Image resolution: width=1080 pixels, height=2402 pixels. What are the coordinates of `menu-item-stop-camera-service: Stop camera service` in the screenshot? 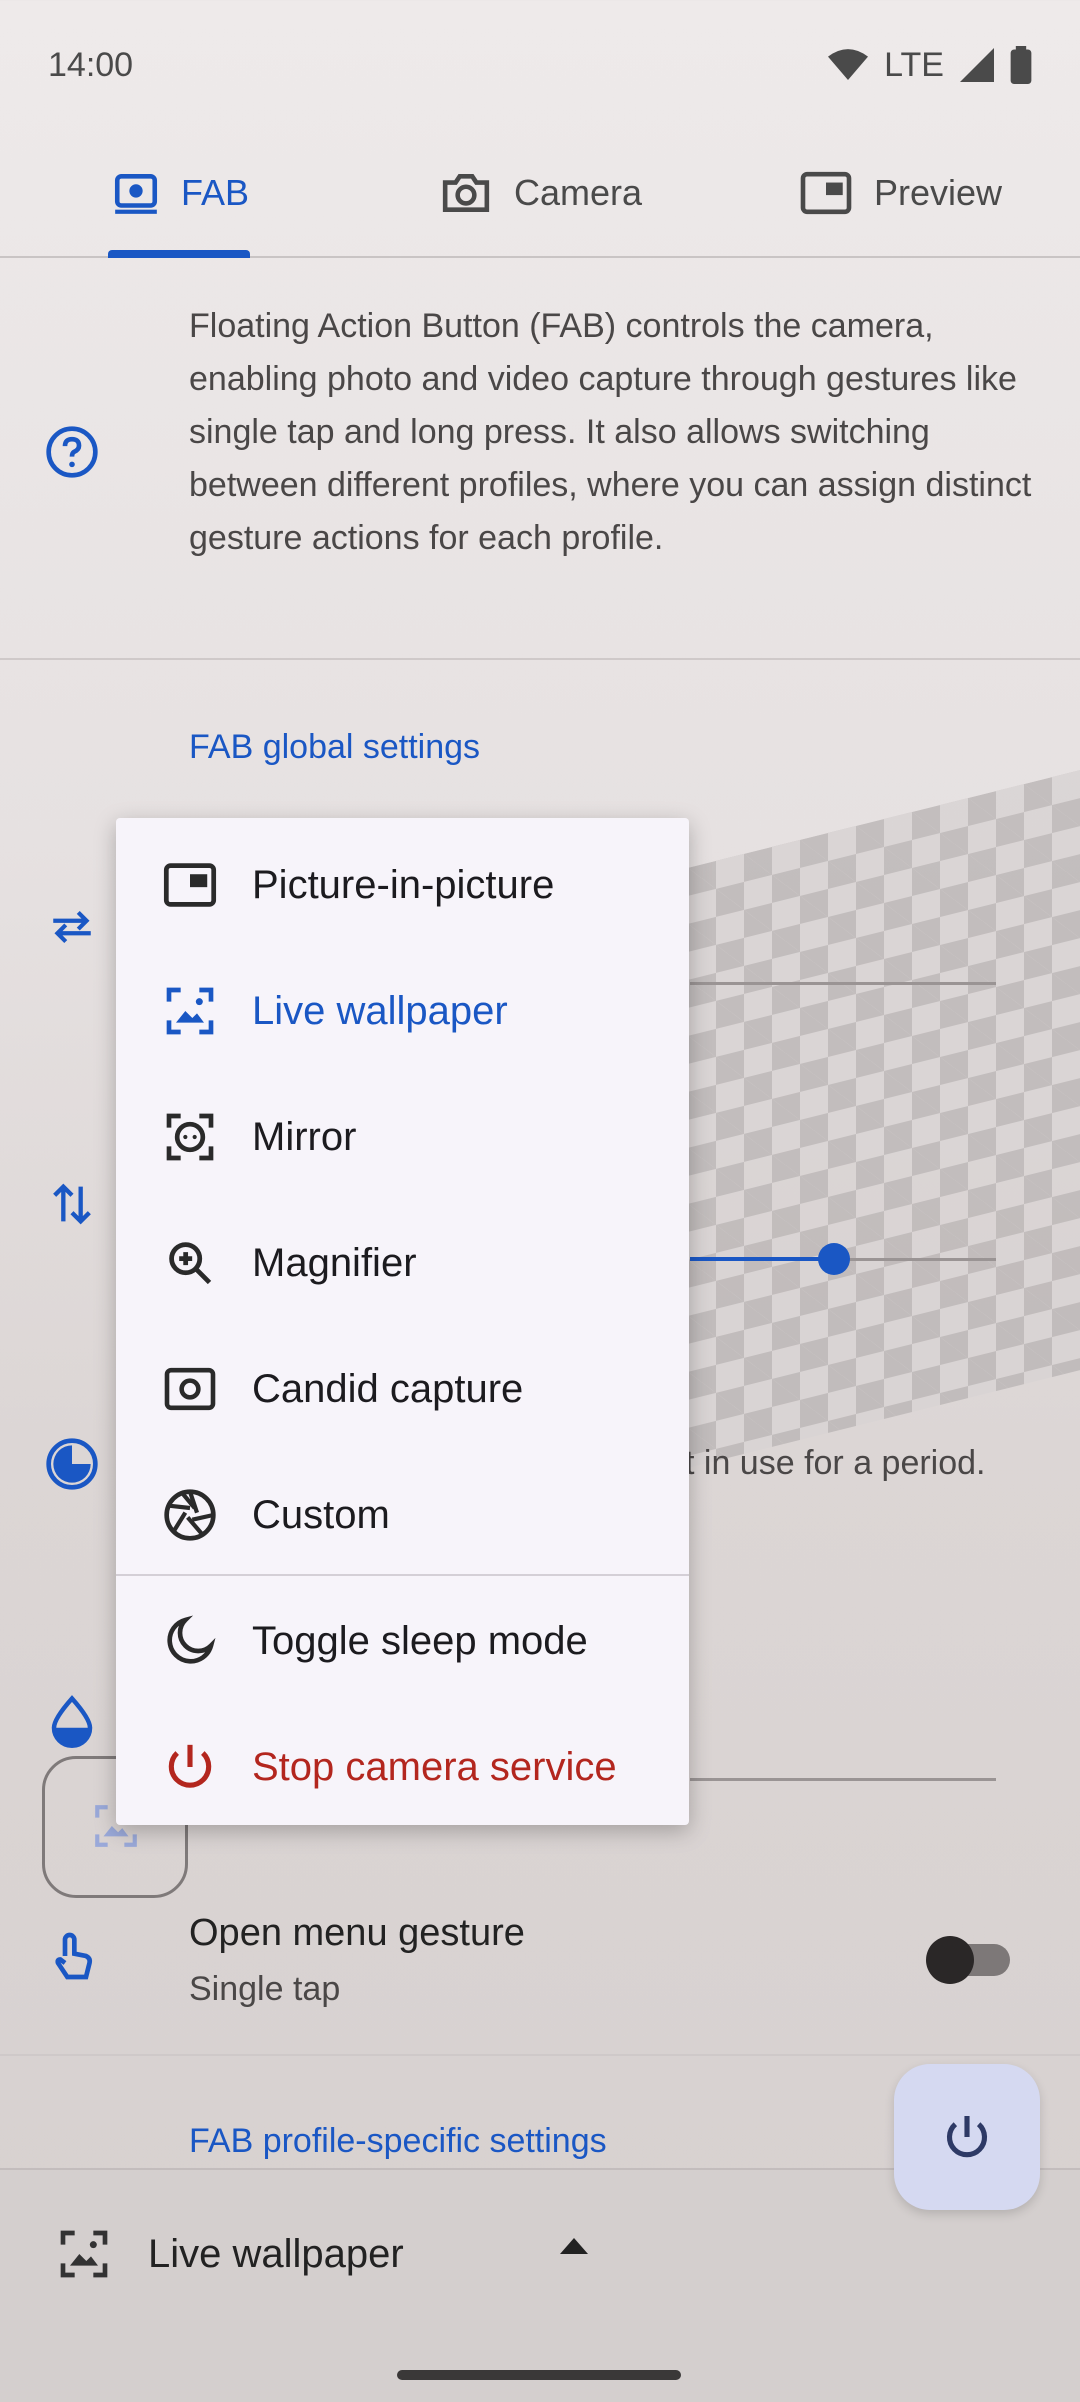 It's located at (402, 1767).